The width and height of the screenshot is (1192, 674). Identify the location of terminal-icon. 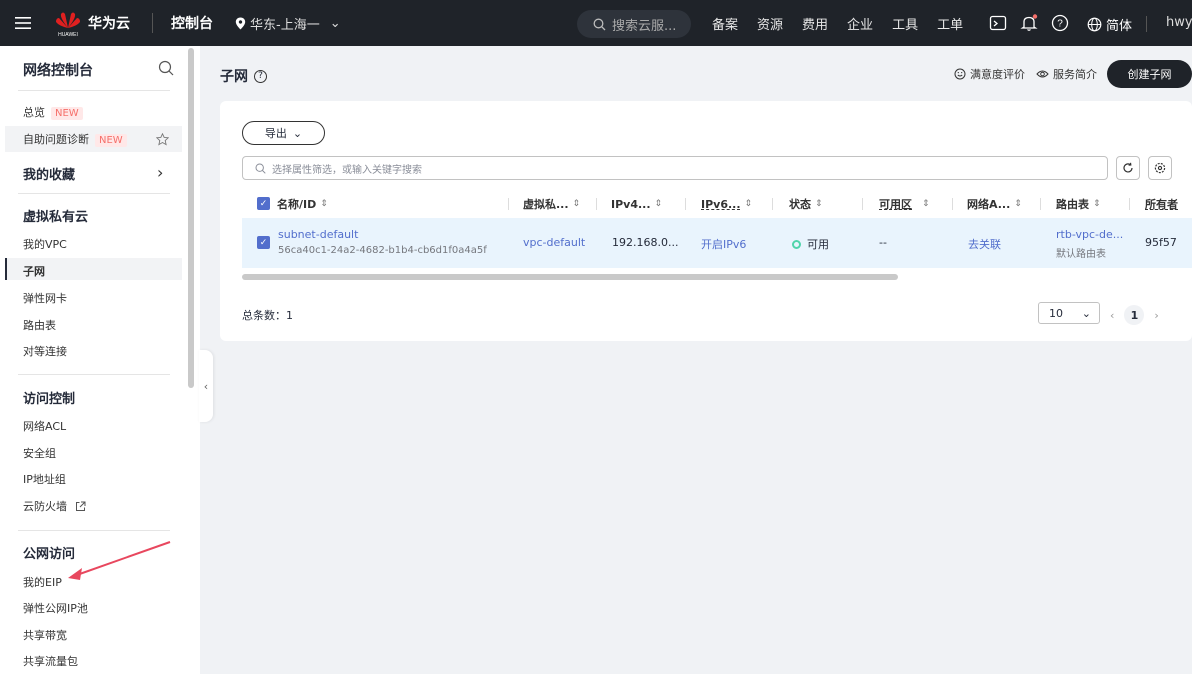
(998, 23).